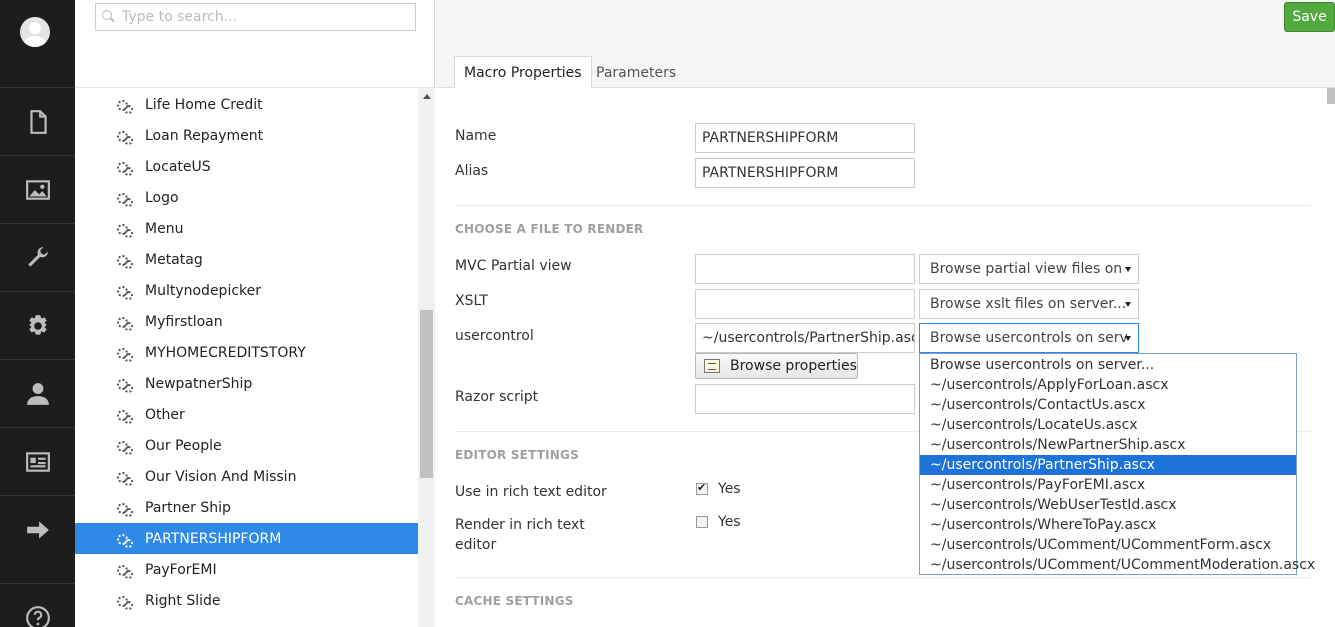  What do you see at coordinates (513, 266) in the screenshot?
I see `mvc-label: MVC Partial view` at bounding box center [513, 266].